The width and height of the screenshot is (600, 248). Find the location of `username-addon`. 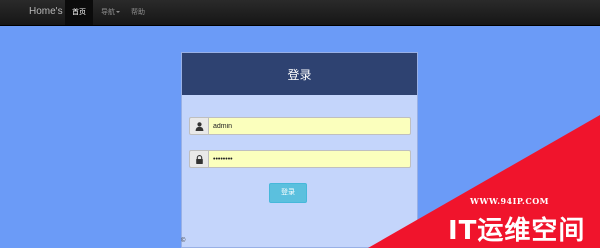

username-addon is located at coordinates (198, 126).